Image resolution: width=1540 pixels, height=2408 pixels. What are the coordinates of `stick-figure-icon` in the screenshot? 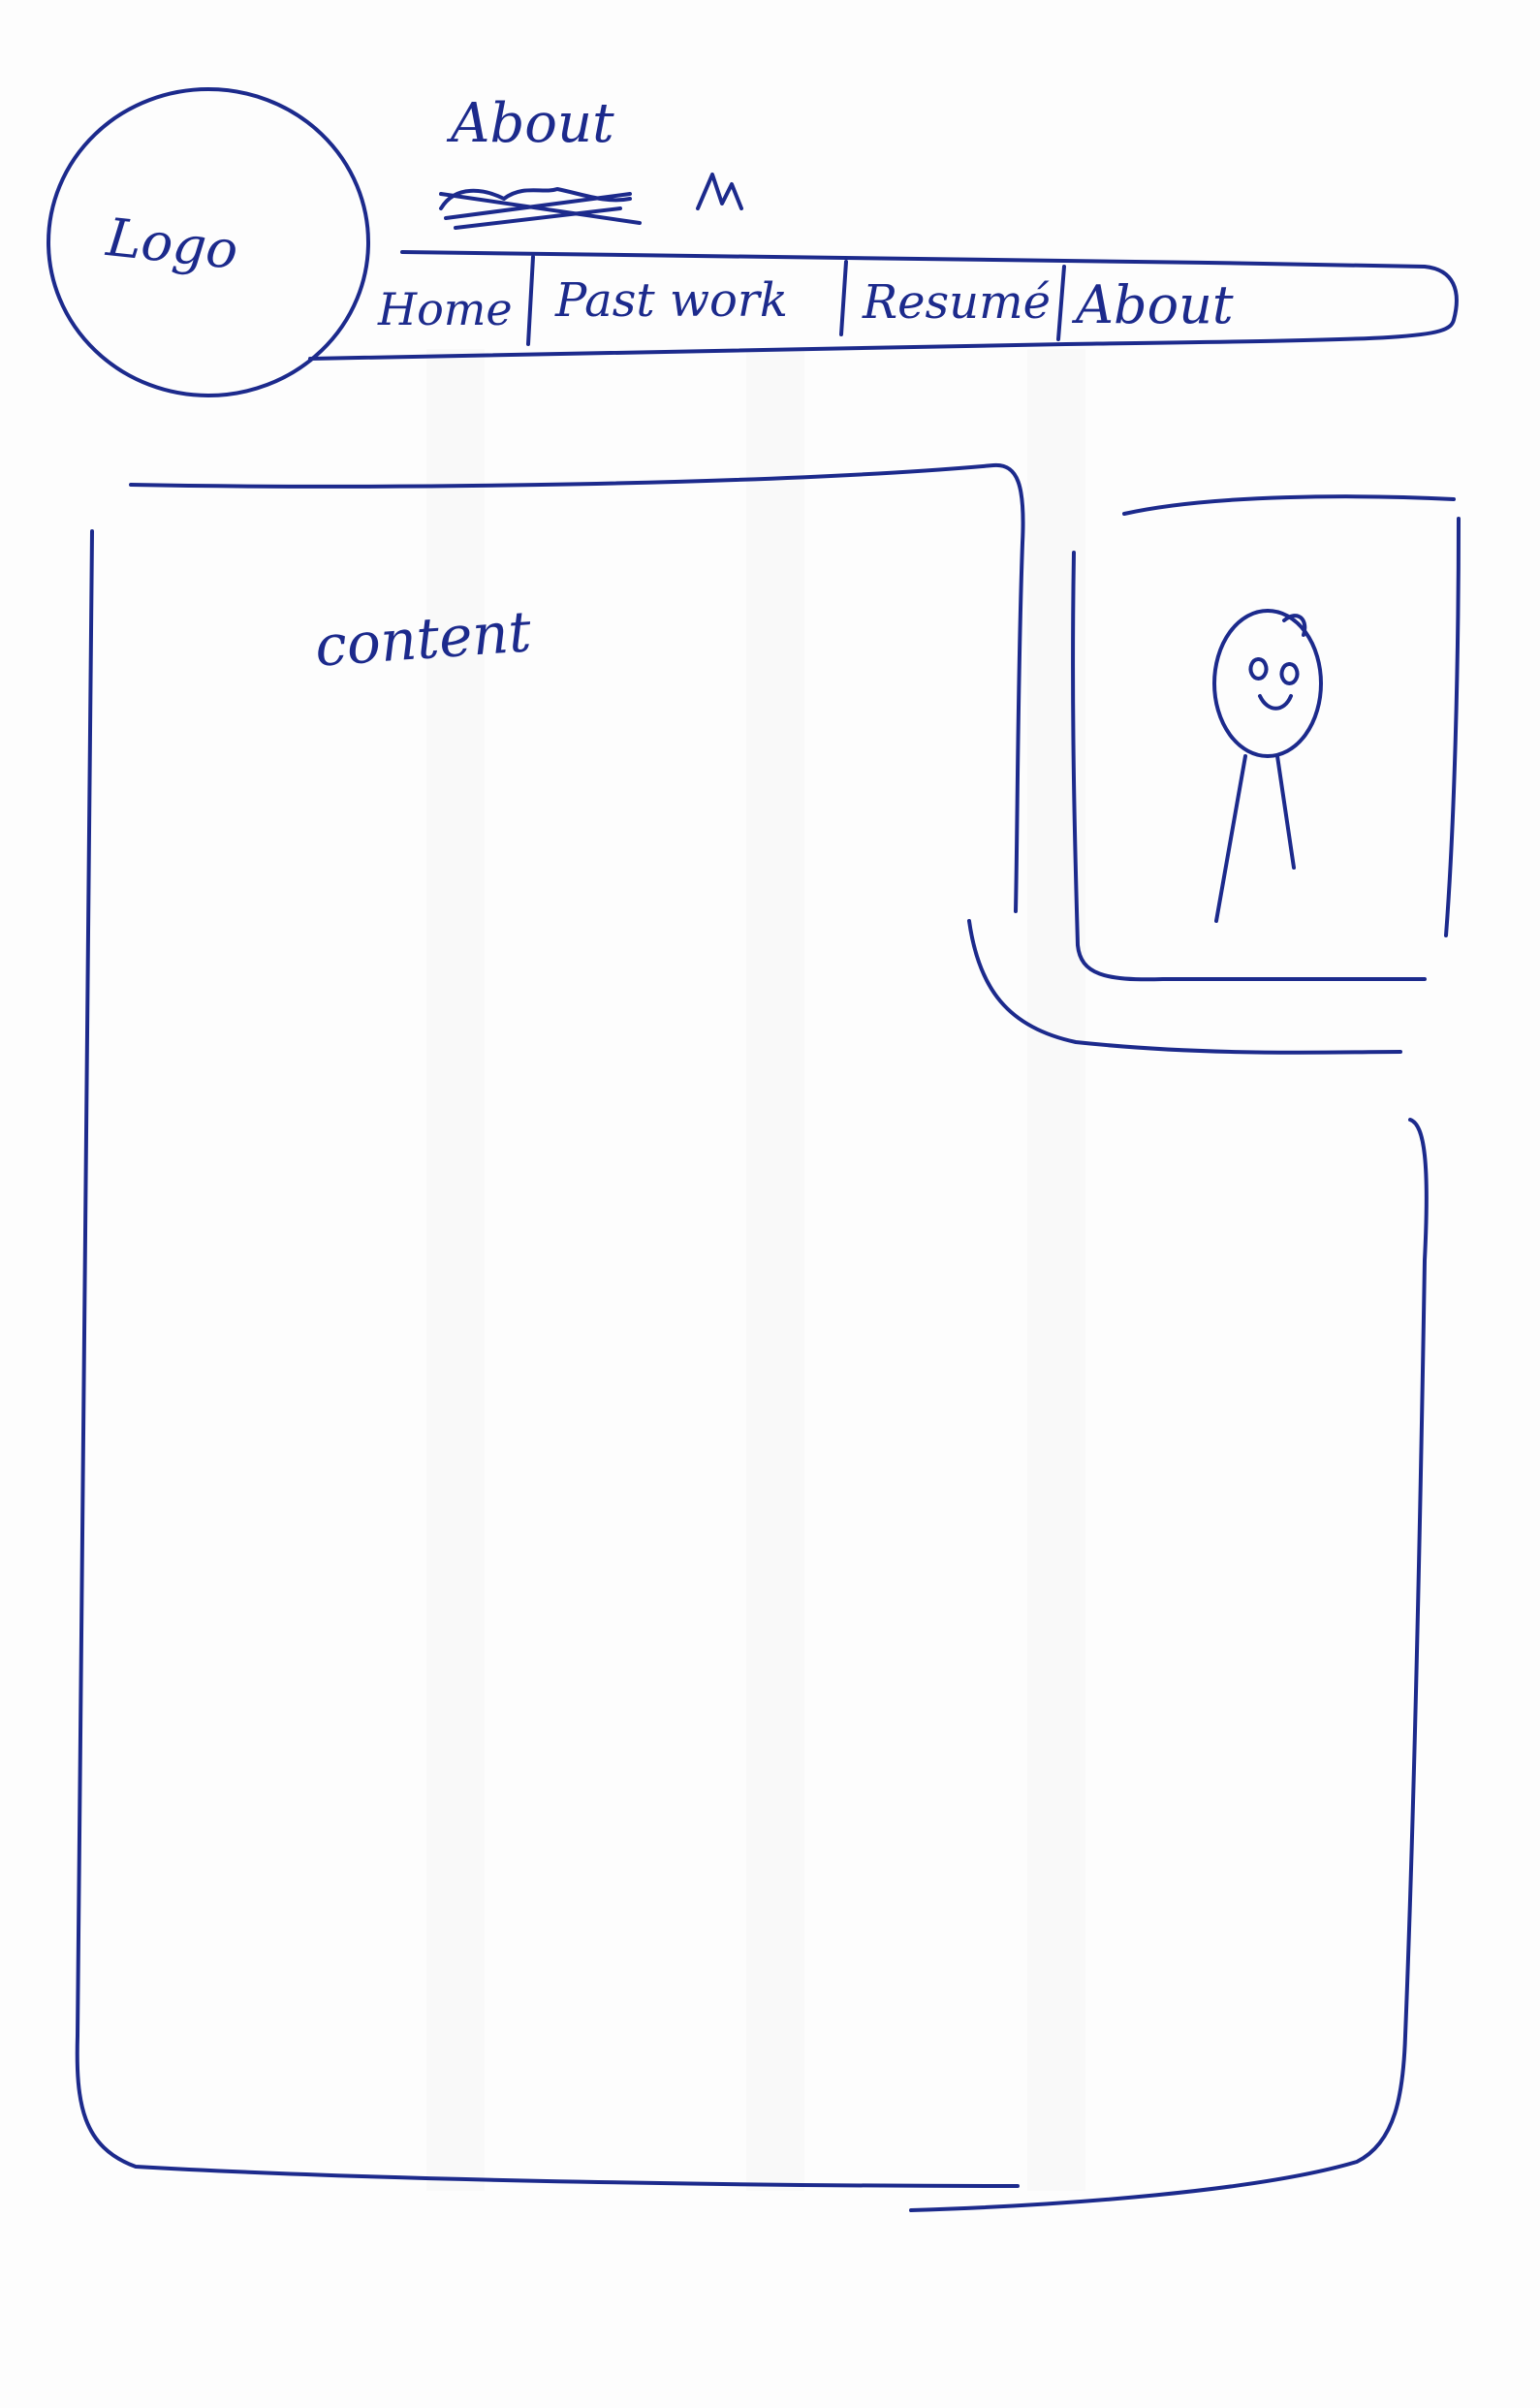 It's located at (1267, 766).